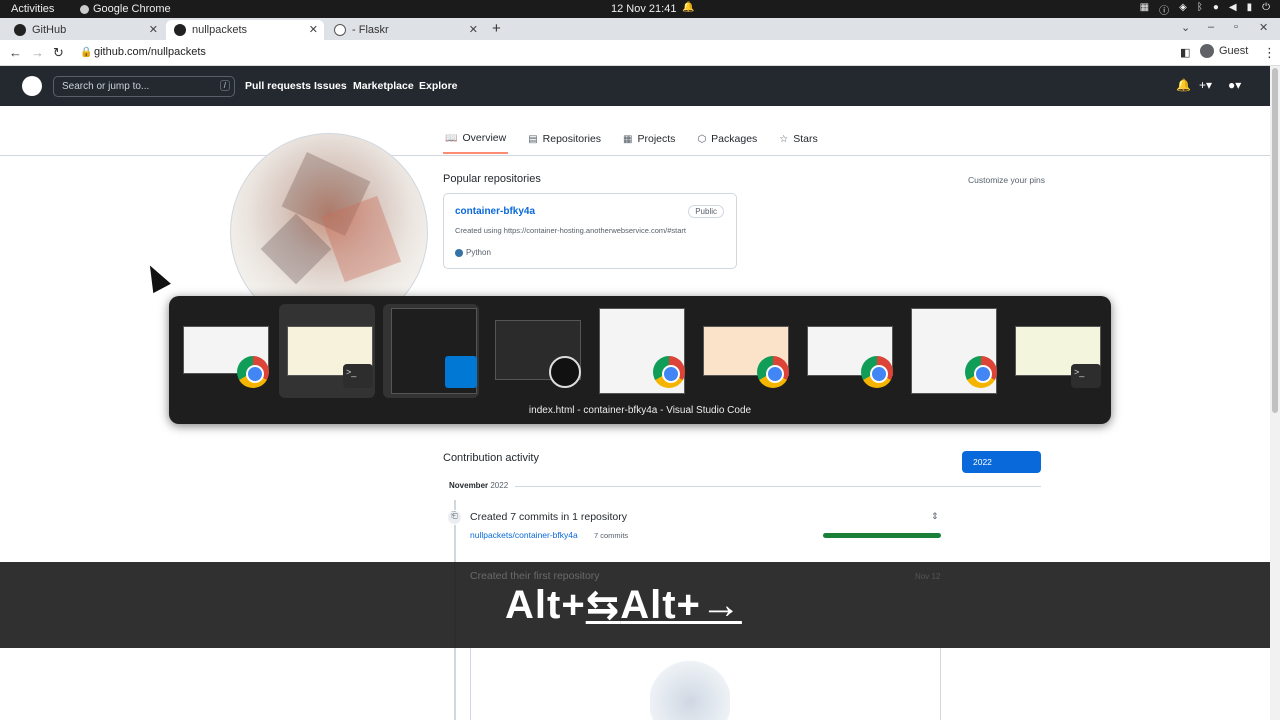 The height and width of the screenshot is (720, 1280). I want to click on tab-nullpackets: nullpackets ✕, so click(245, 30).